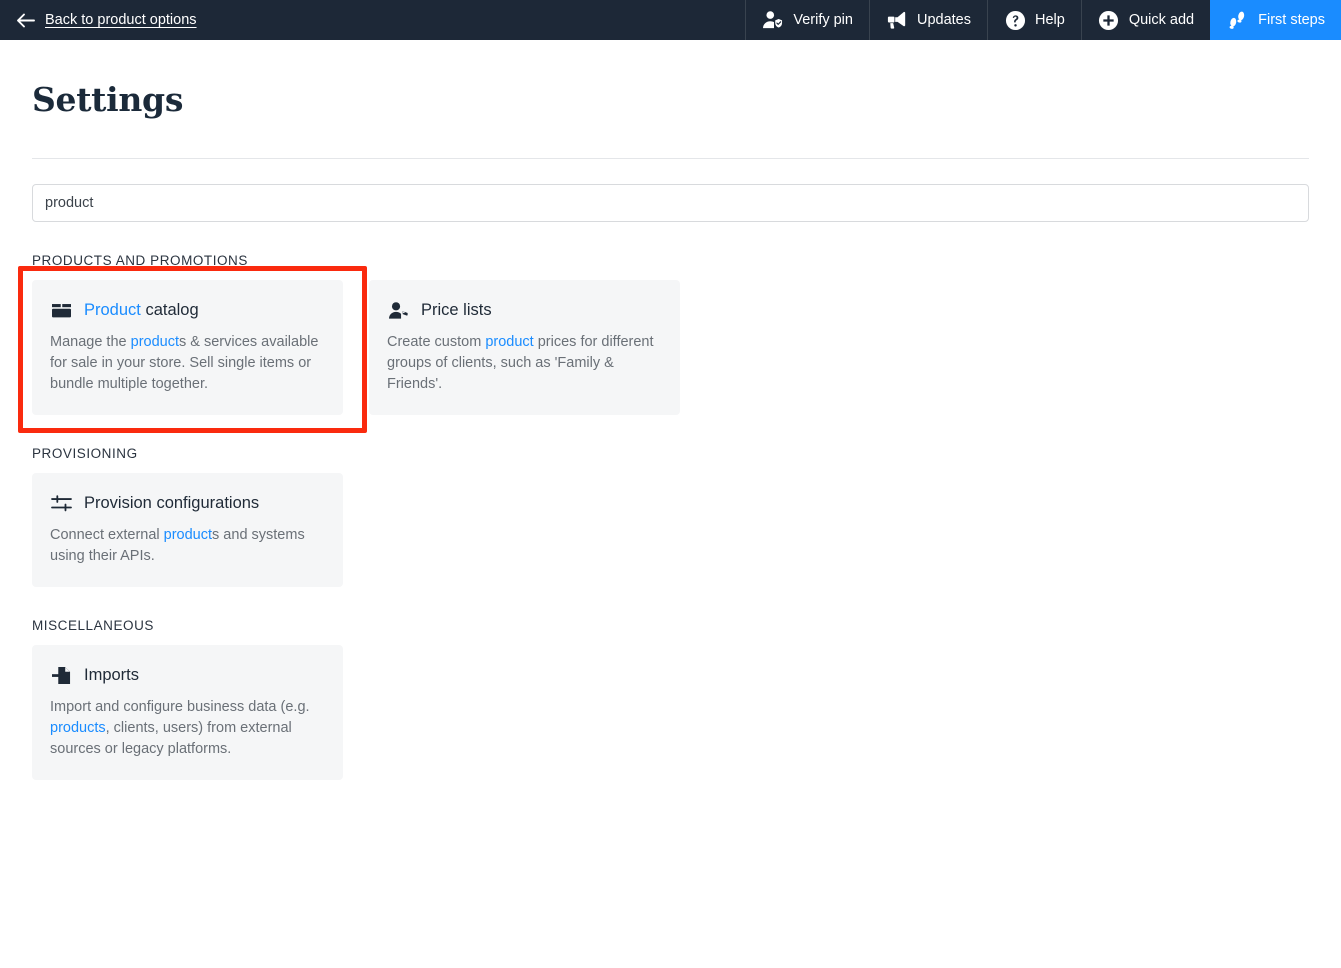 This screenshot has height=968, width=1341. What do you see at coordinates (1015, 20) in the screenshot?
I see `question-circle-icon` at bounding box center [1015, 20].